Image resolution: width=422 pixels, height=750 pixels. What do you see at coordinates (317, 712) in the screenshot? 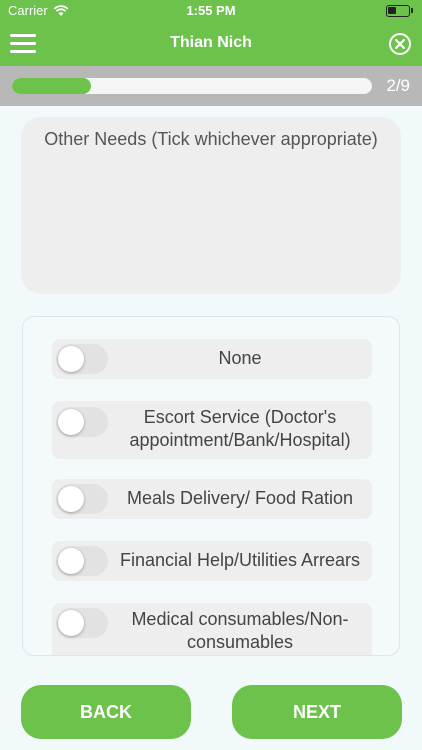
I see `next-button: NEXT` at bounding box center [317, 712].